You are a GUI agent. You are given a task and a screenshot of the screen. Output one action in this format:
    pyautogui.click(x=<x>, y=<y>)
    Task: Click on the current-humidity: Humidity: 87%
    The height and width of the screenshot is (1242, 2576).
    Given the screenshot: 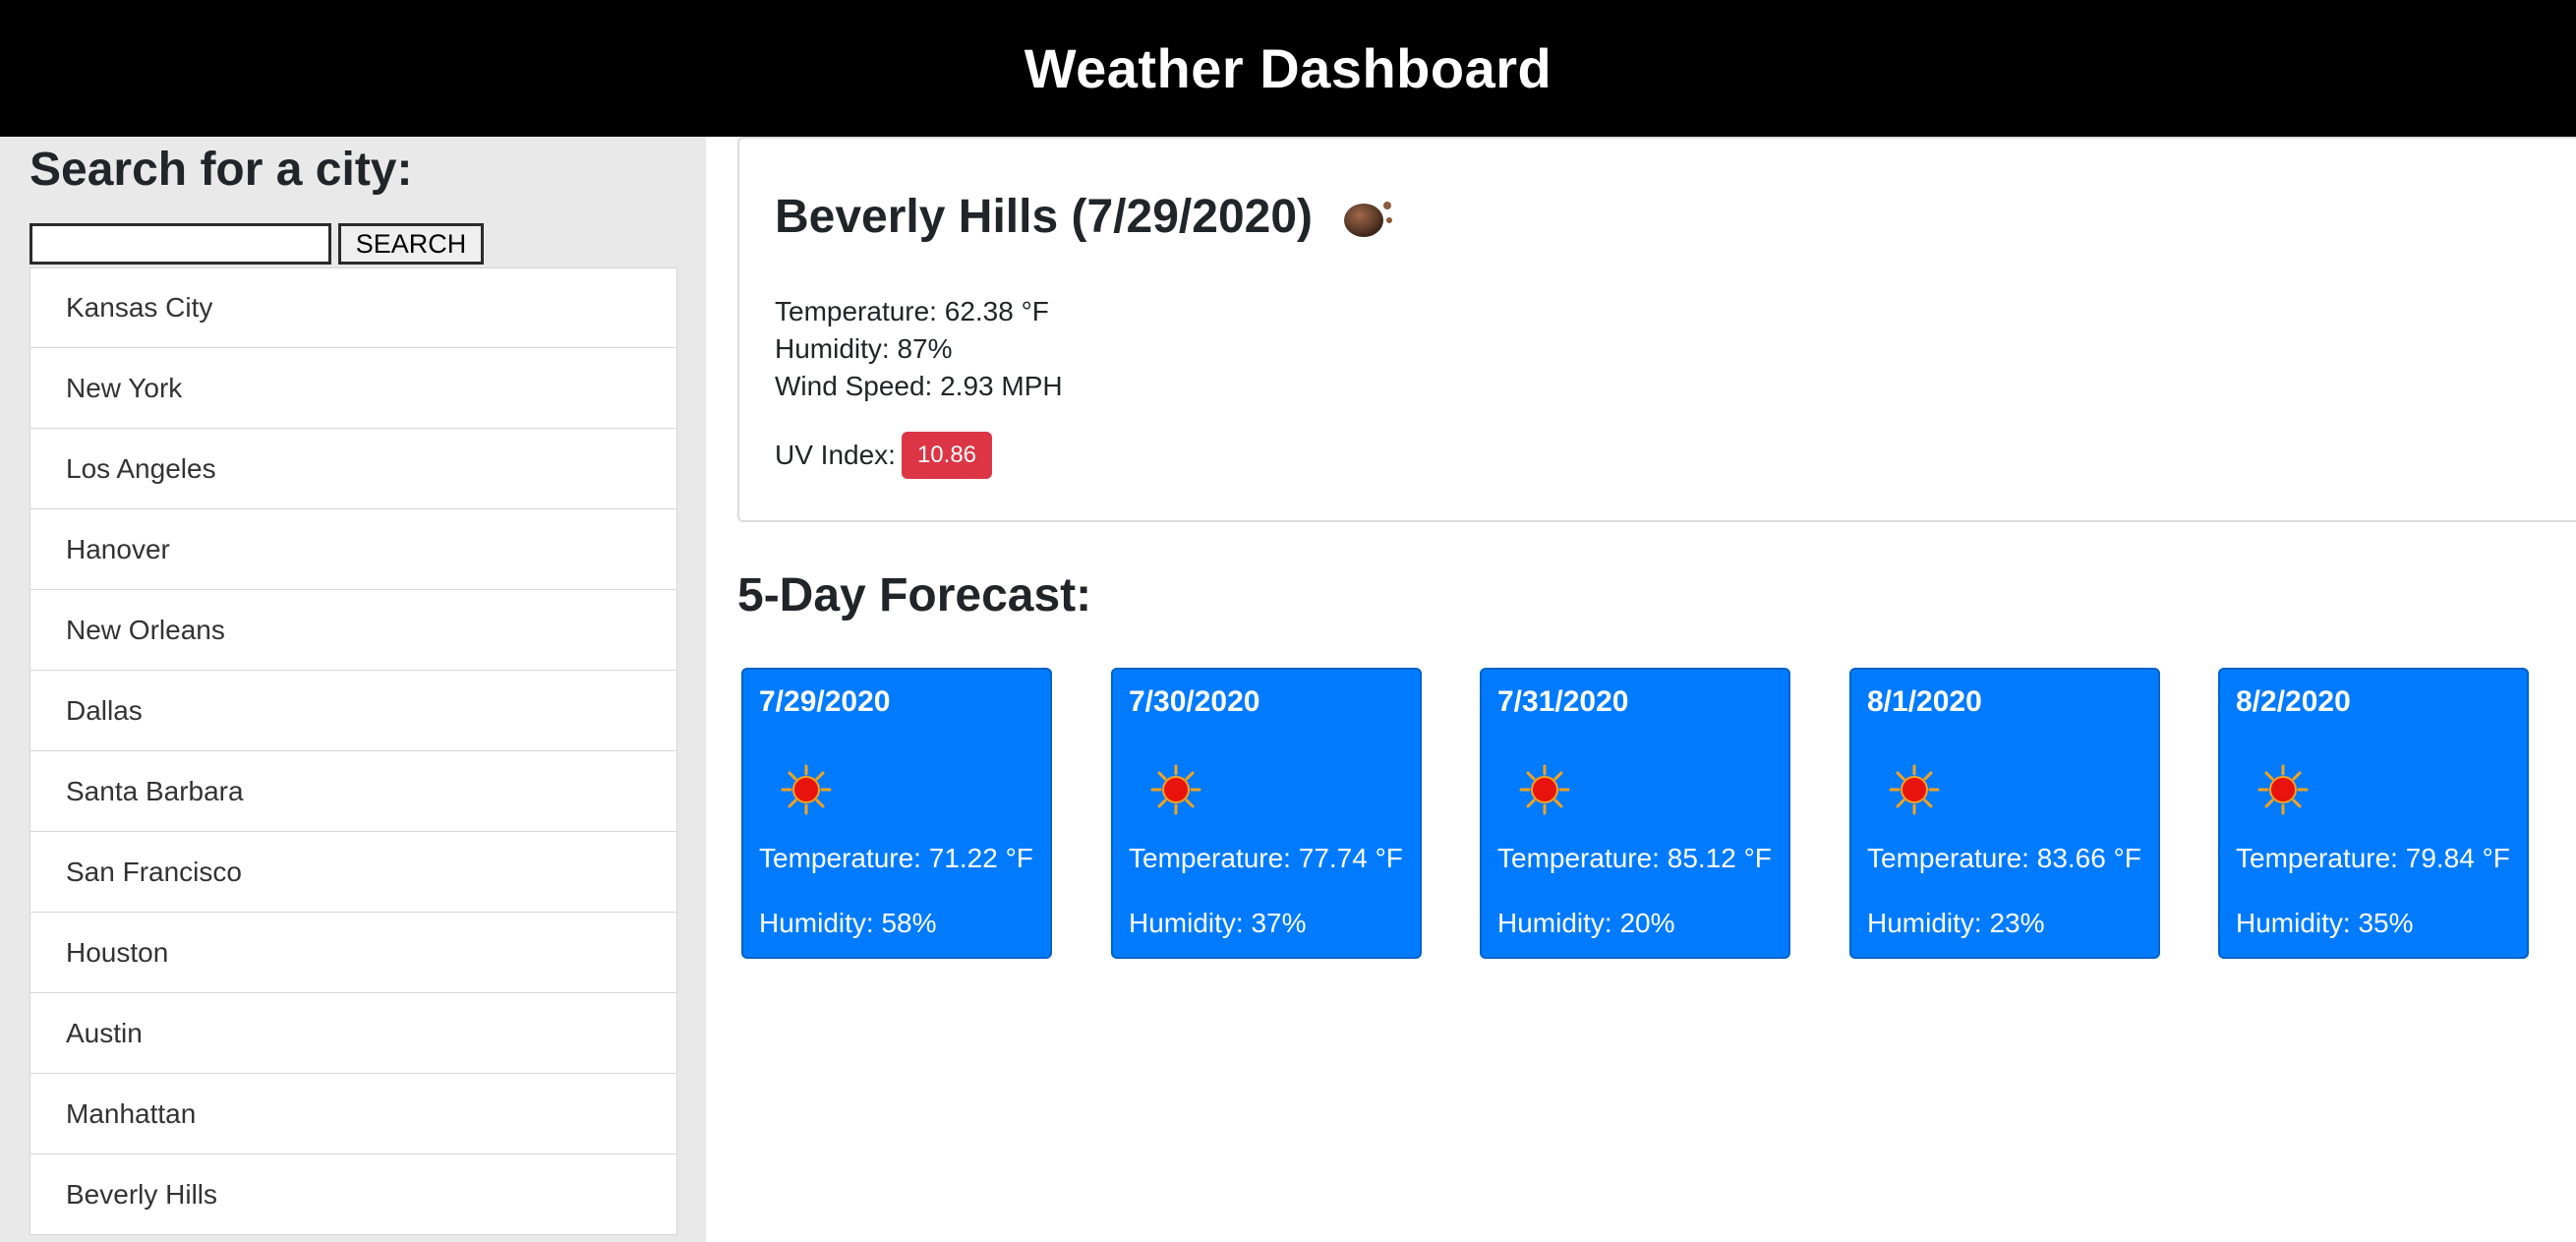 What is the action you would take?
    pyautogui.click(x=864, y=348)
    